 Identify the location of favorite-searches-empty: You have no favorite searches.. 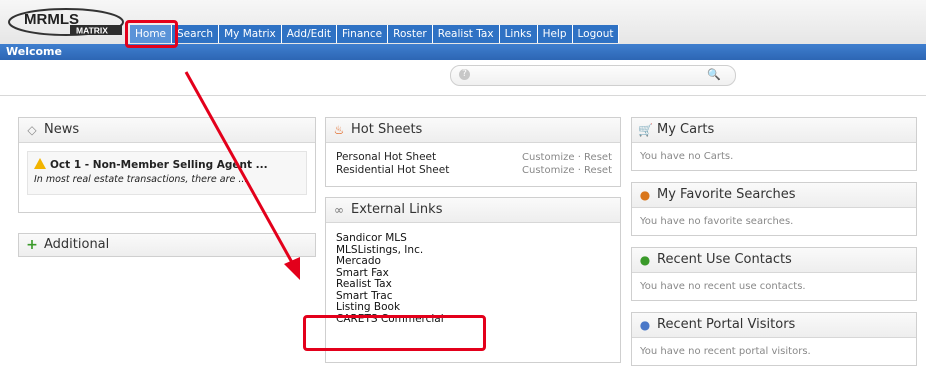
(717, 221).